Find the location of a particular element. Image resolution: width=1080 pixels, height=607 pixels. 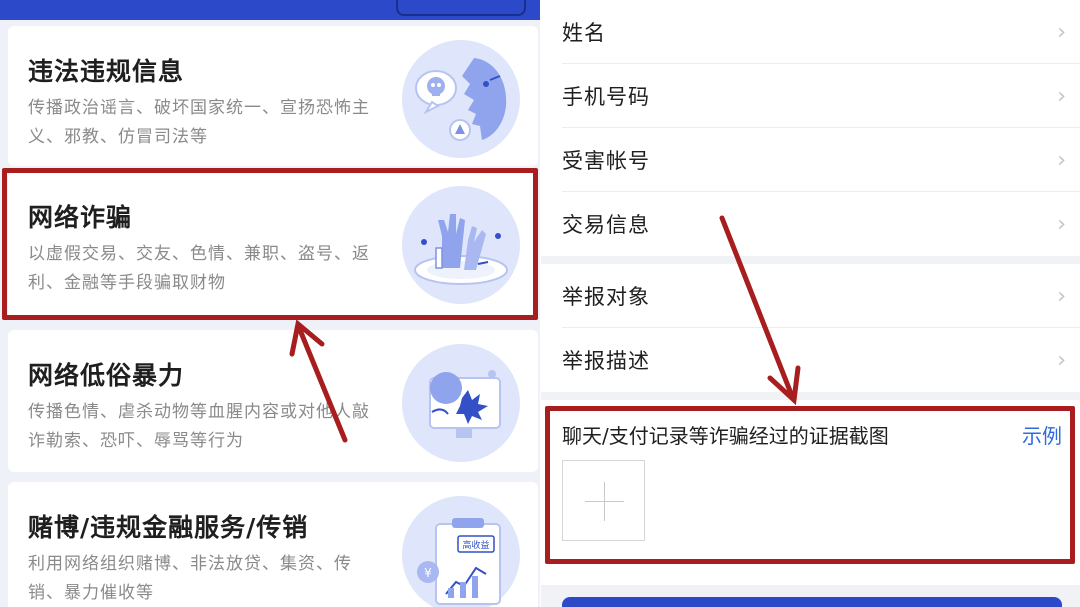

skull-face-icon is located at coordinates (461, 99).